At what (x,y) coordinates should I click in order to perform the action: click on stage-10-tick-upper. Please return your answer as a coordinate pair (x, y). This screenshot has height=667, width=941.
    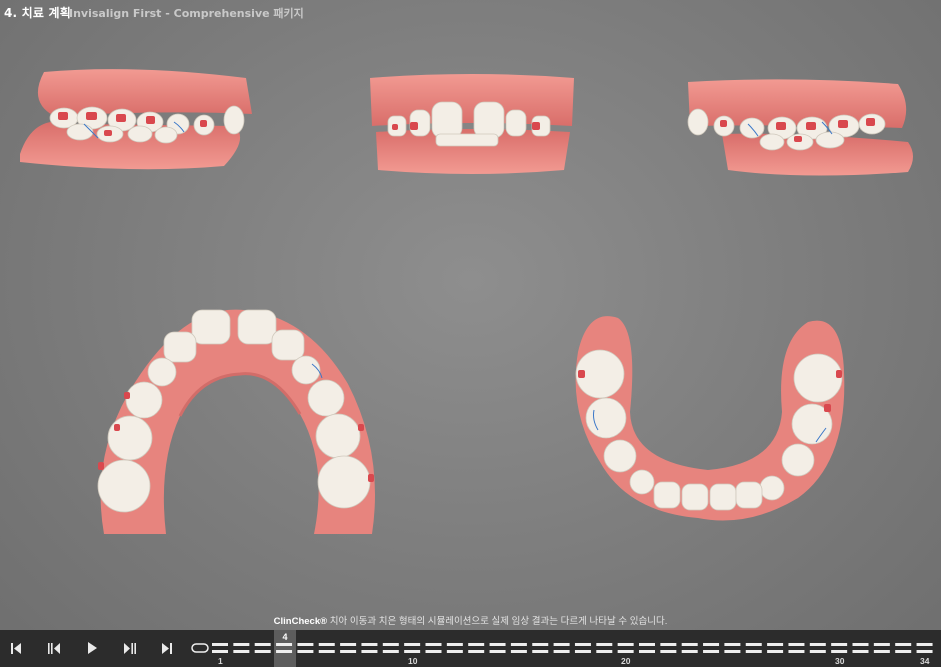
    Looking at the image, I should click on (412, 644).